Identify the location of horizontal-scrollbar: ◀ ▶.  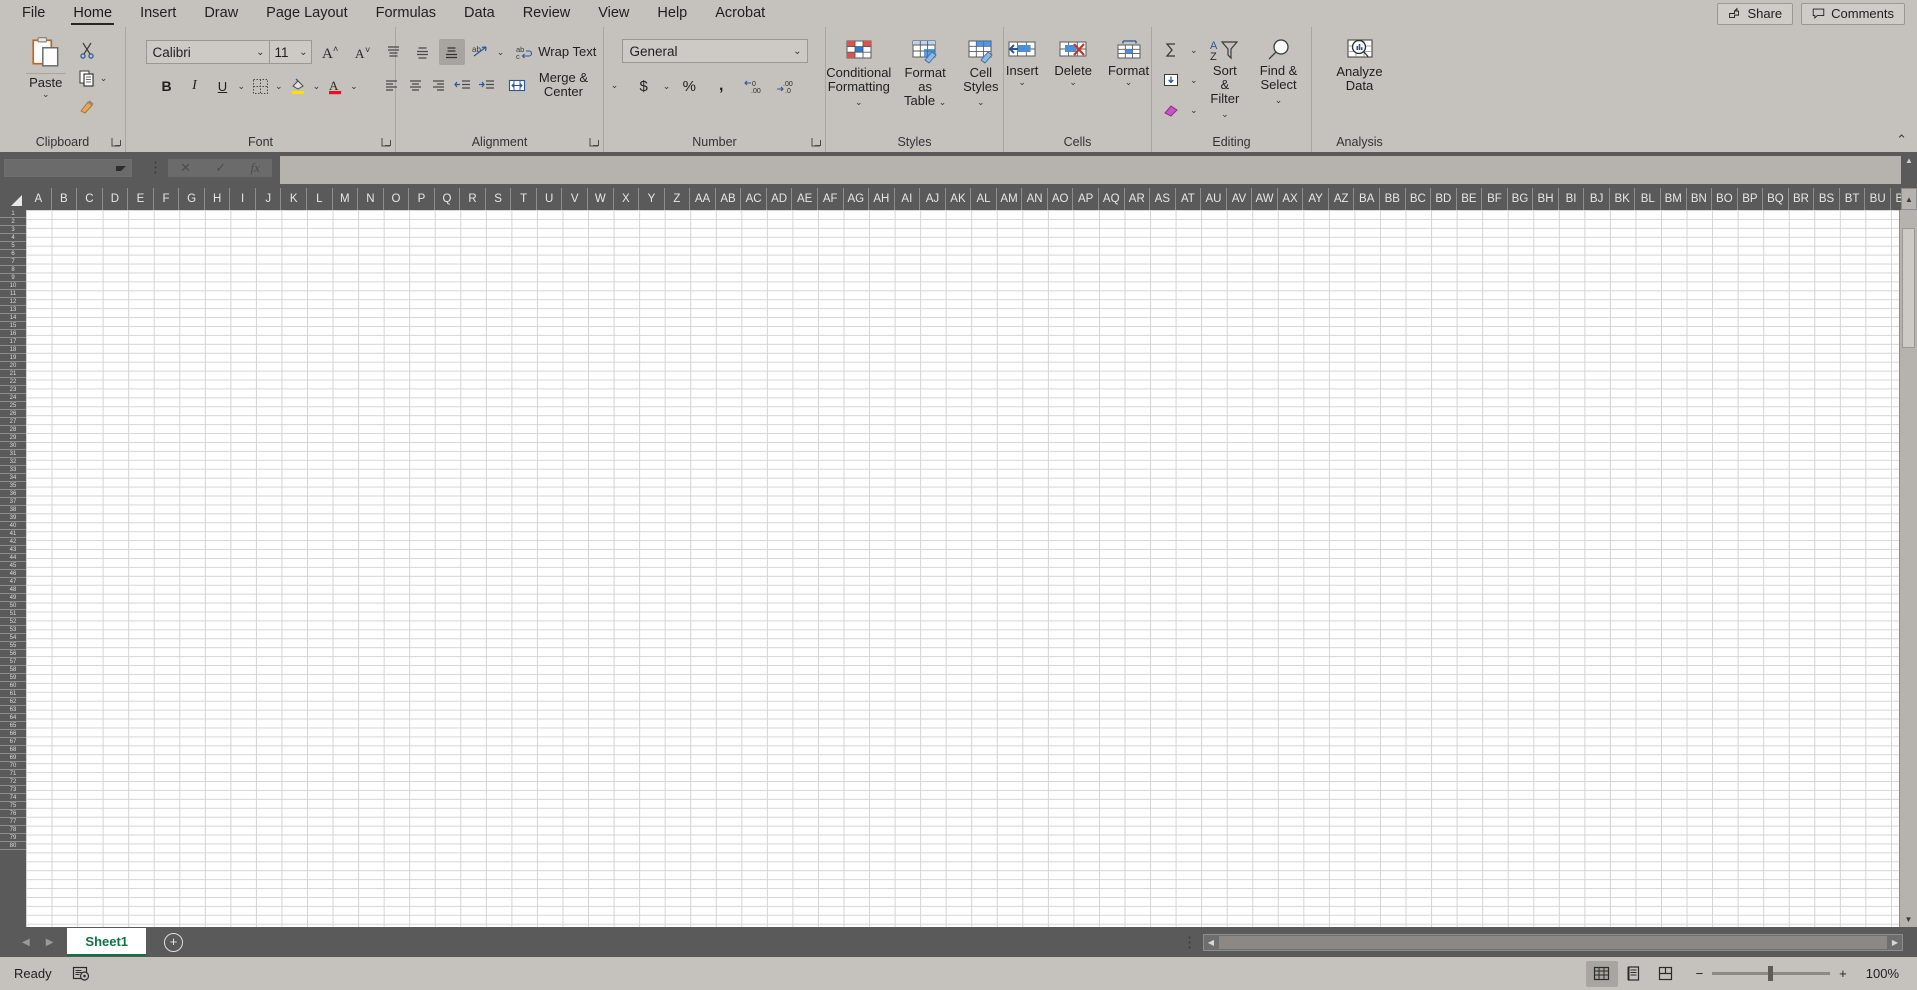
(1553, 942).